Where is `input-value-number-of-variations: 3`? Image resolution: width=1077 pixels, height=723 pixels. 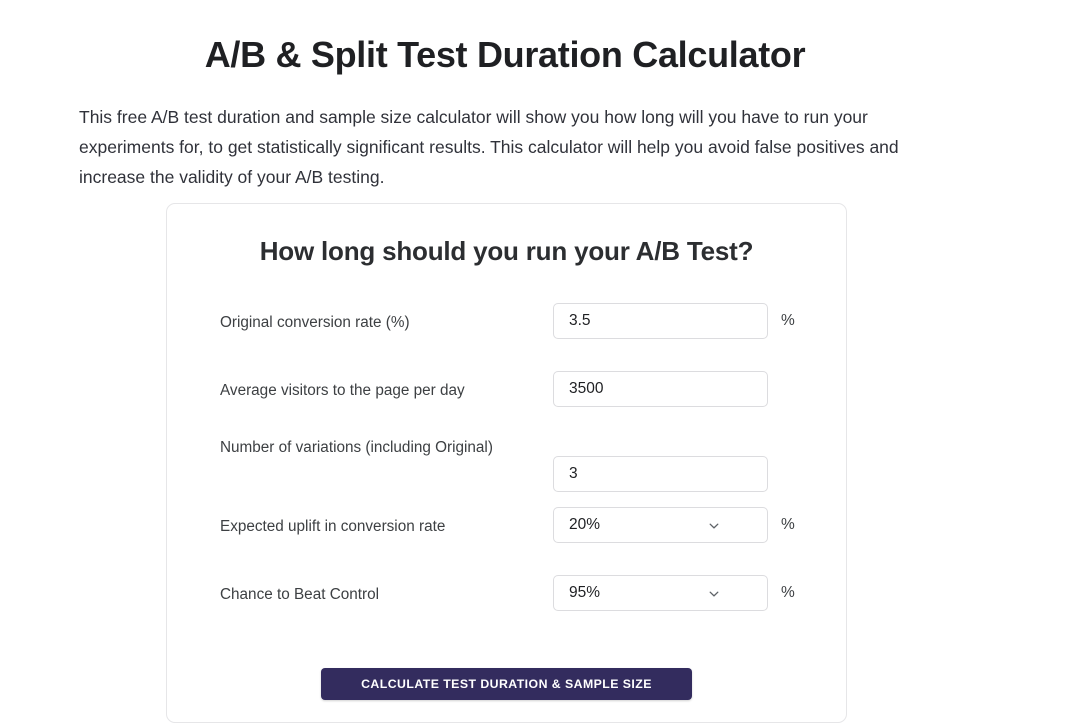 input-value-number-of-variations: 3 is located at coordinates (573, 473).